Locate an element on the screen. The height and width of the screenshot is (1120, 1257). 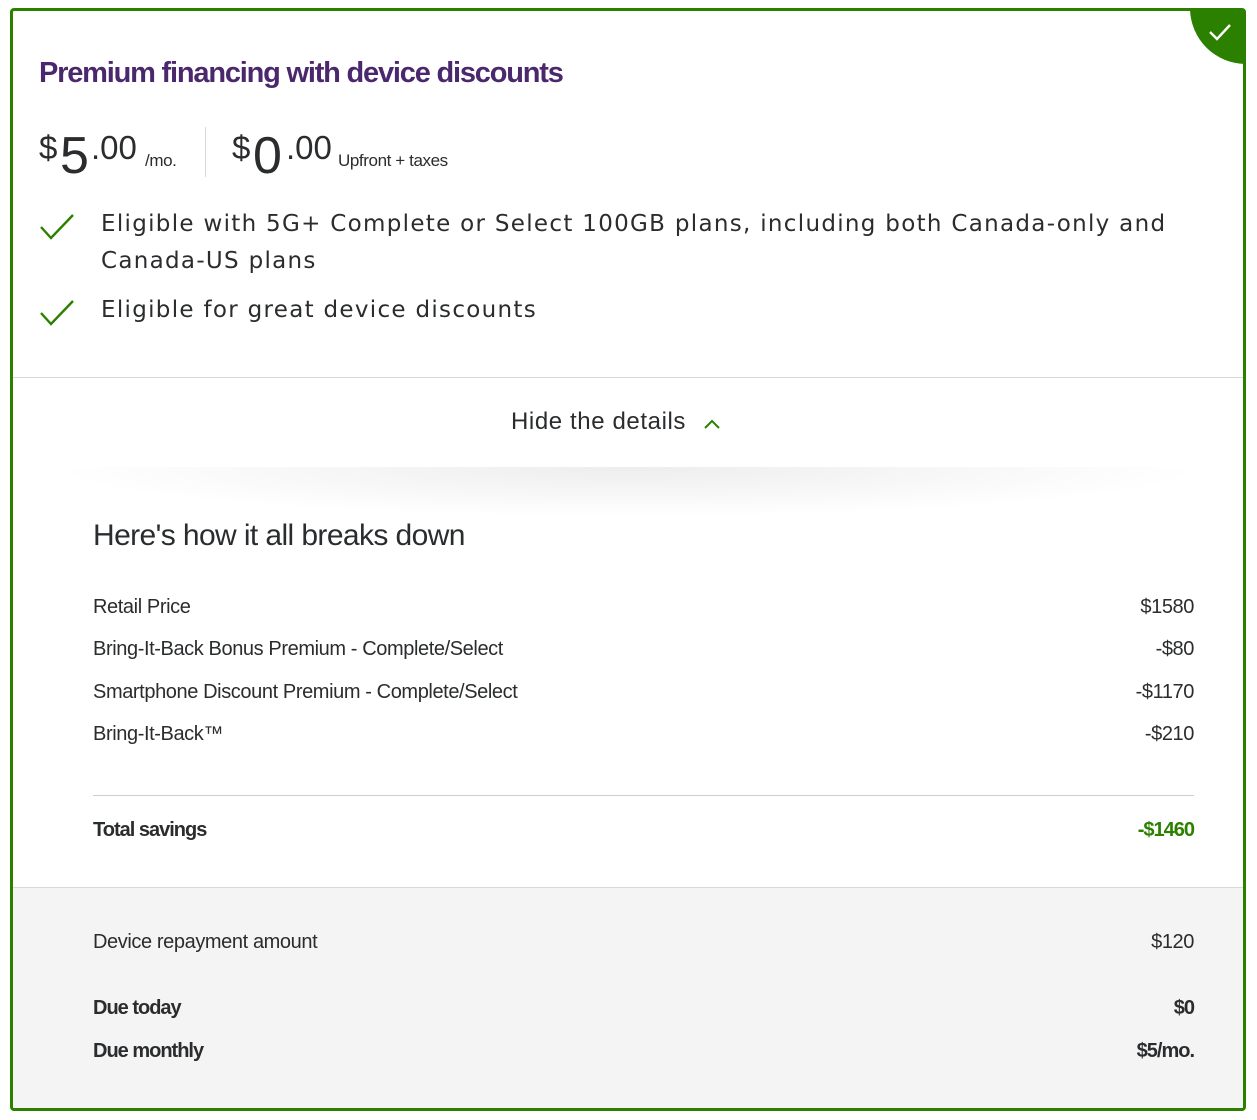
feature-item: Eligible for great device discounts is located at coordinates (629, 310).